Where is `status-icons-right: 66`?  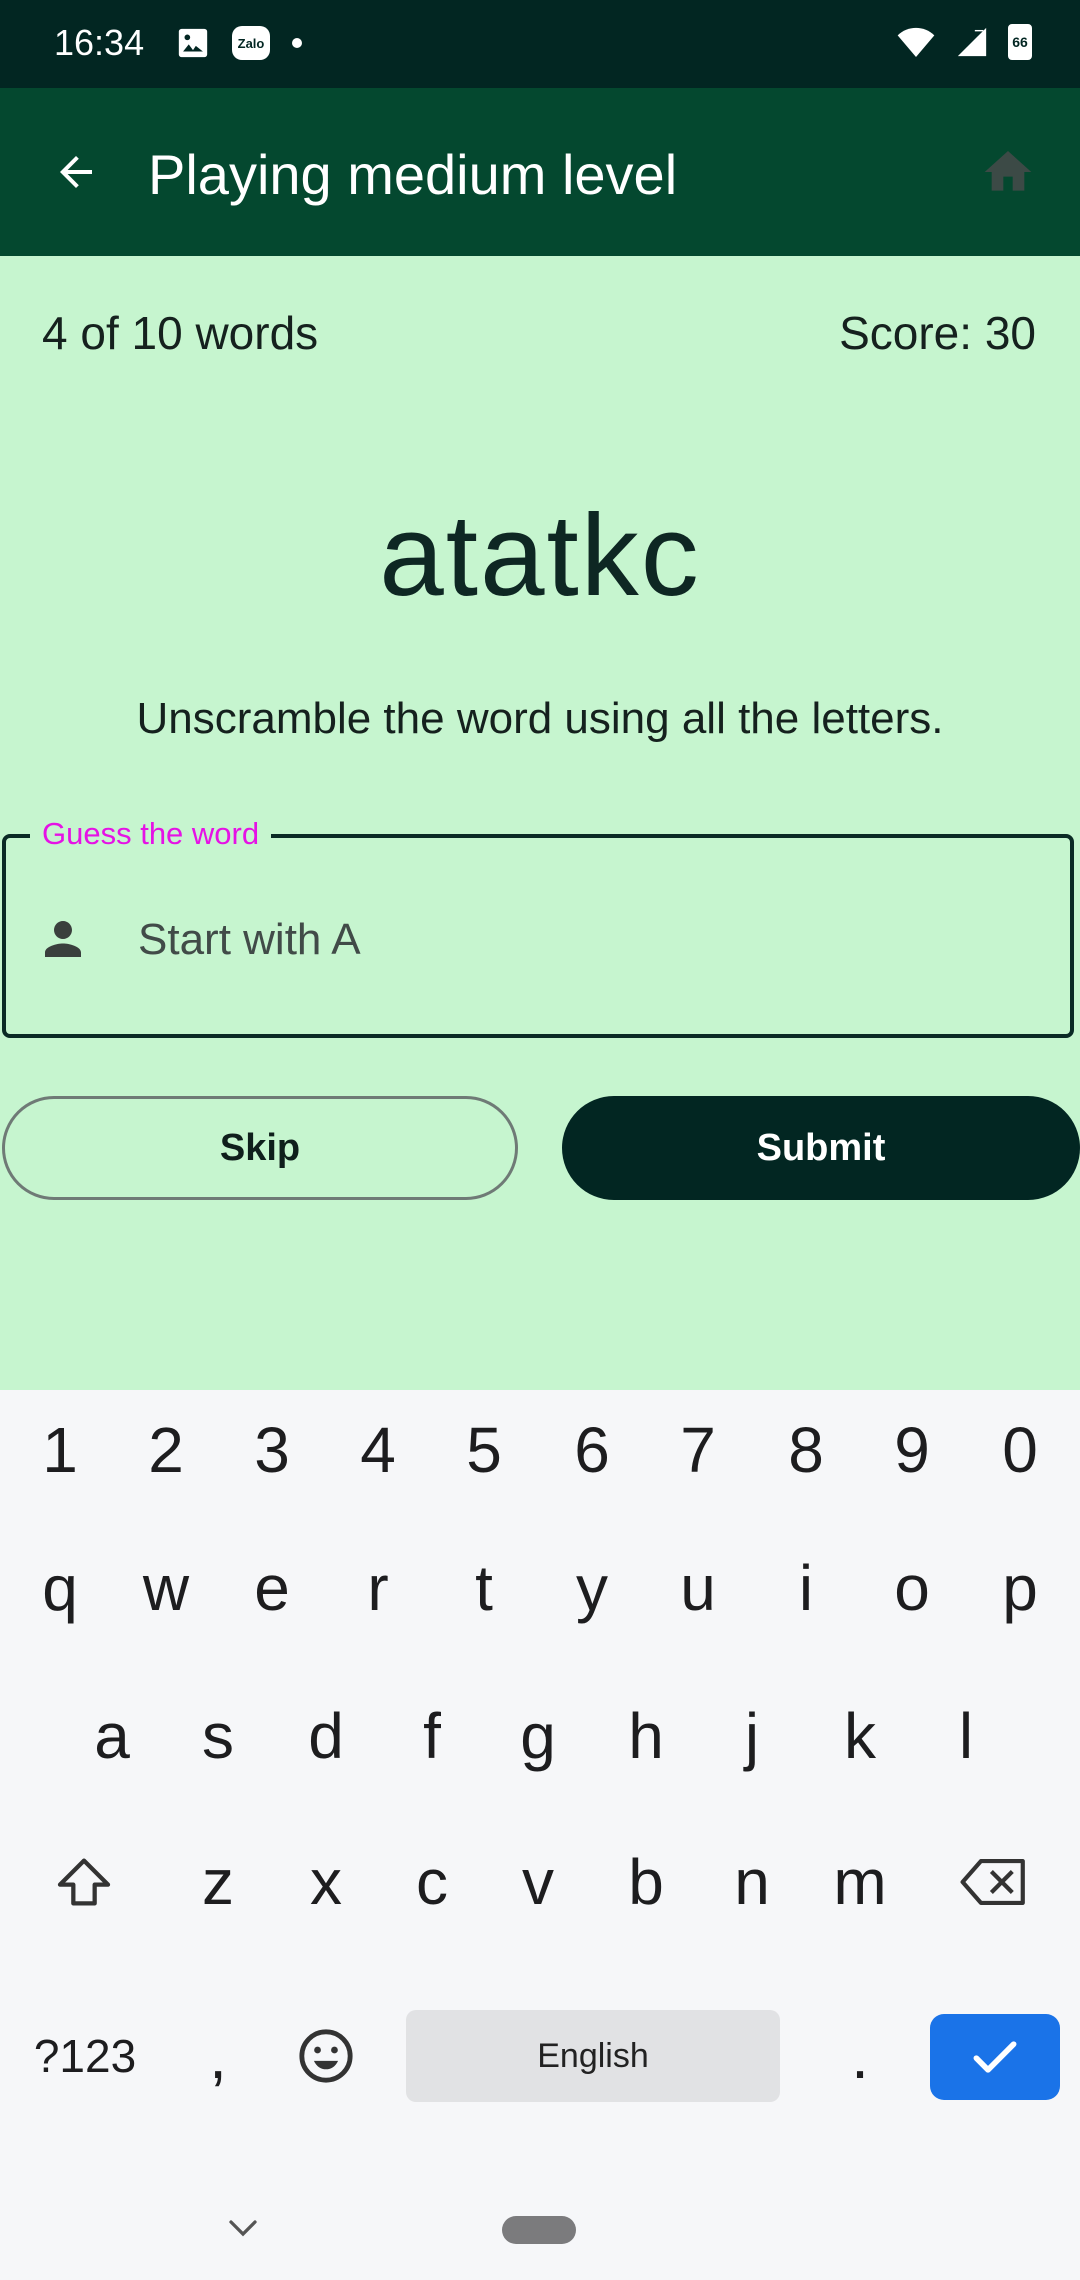
status-icons-right: 66 is located at coordinates (964, 42).